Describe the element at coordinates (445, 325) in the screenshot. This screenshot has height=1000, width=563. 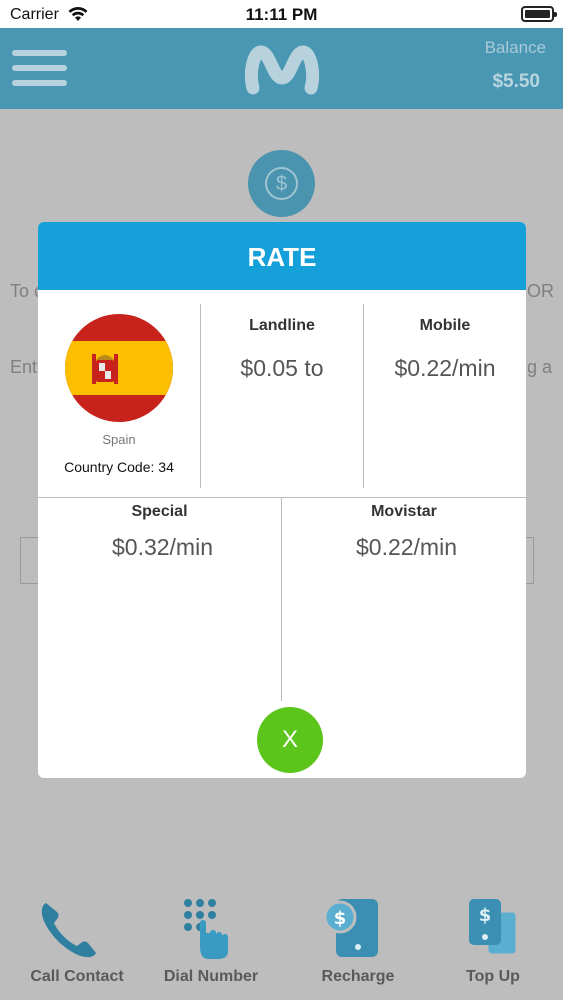
I see `mobile-label: Mobile` at that location.